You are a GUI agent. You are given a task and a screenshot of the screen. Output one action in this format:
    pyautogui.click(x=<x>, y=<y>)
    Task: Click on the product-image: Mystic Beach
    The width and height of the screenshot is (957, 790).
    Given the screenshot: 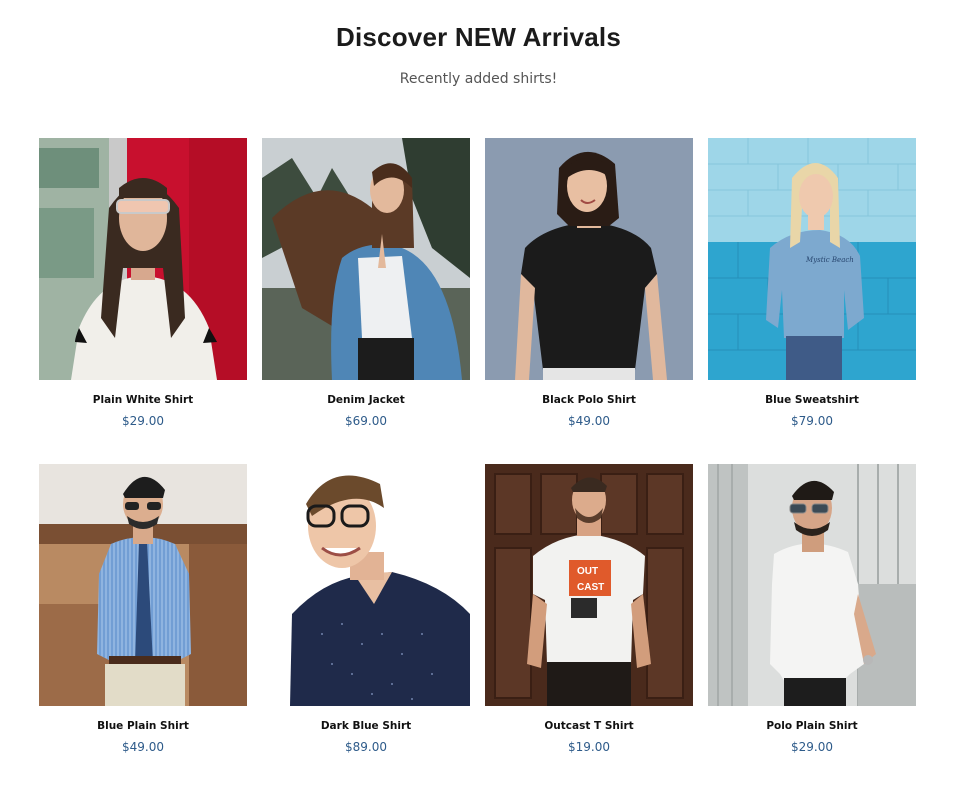 What is the action you would take?
    pyautogui.click(x=812, y=259)
    